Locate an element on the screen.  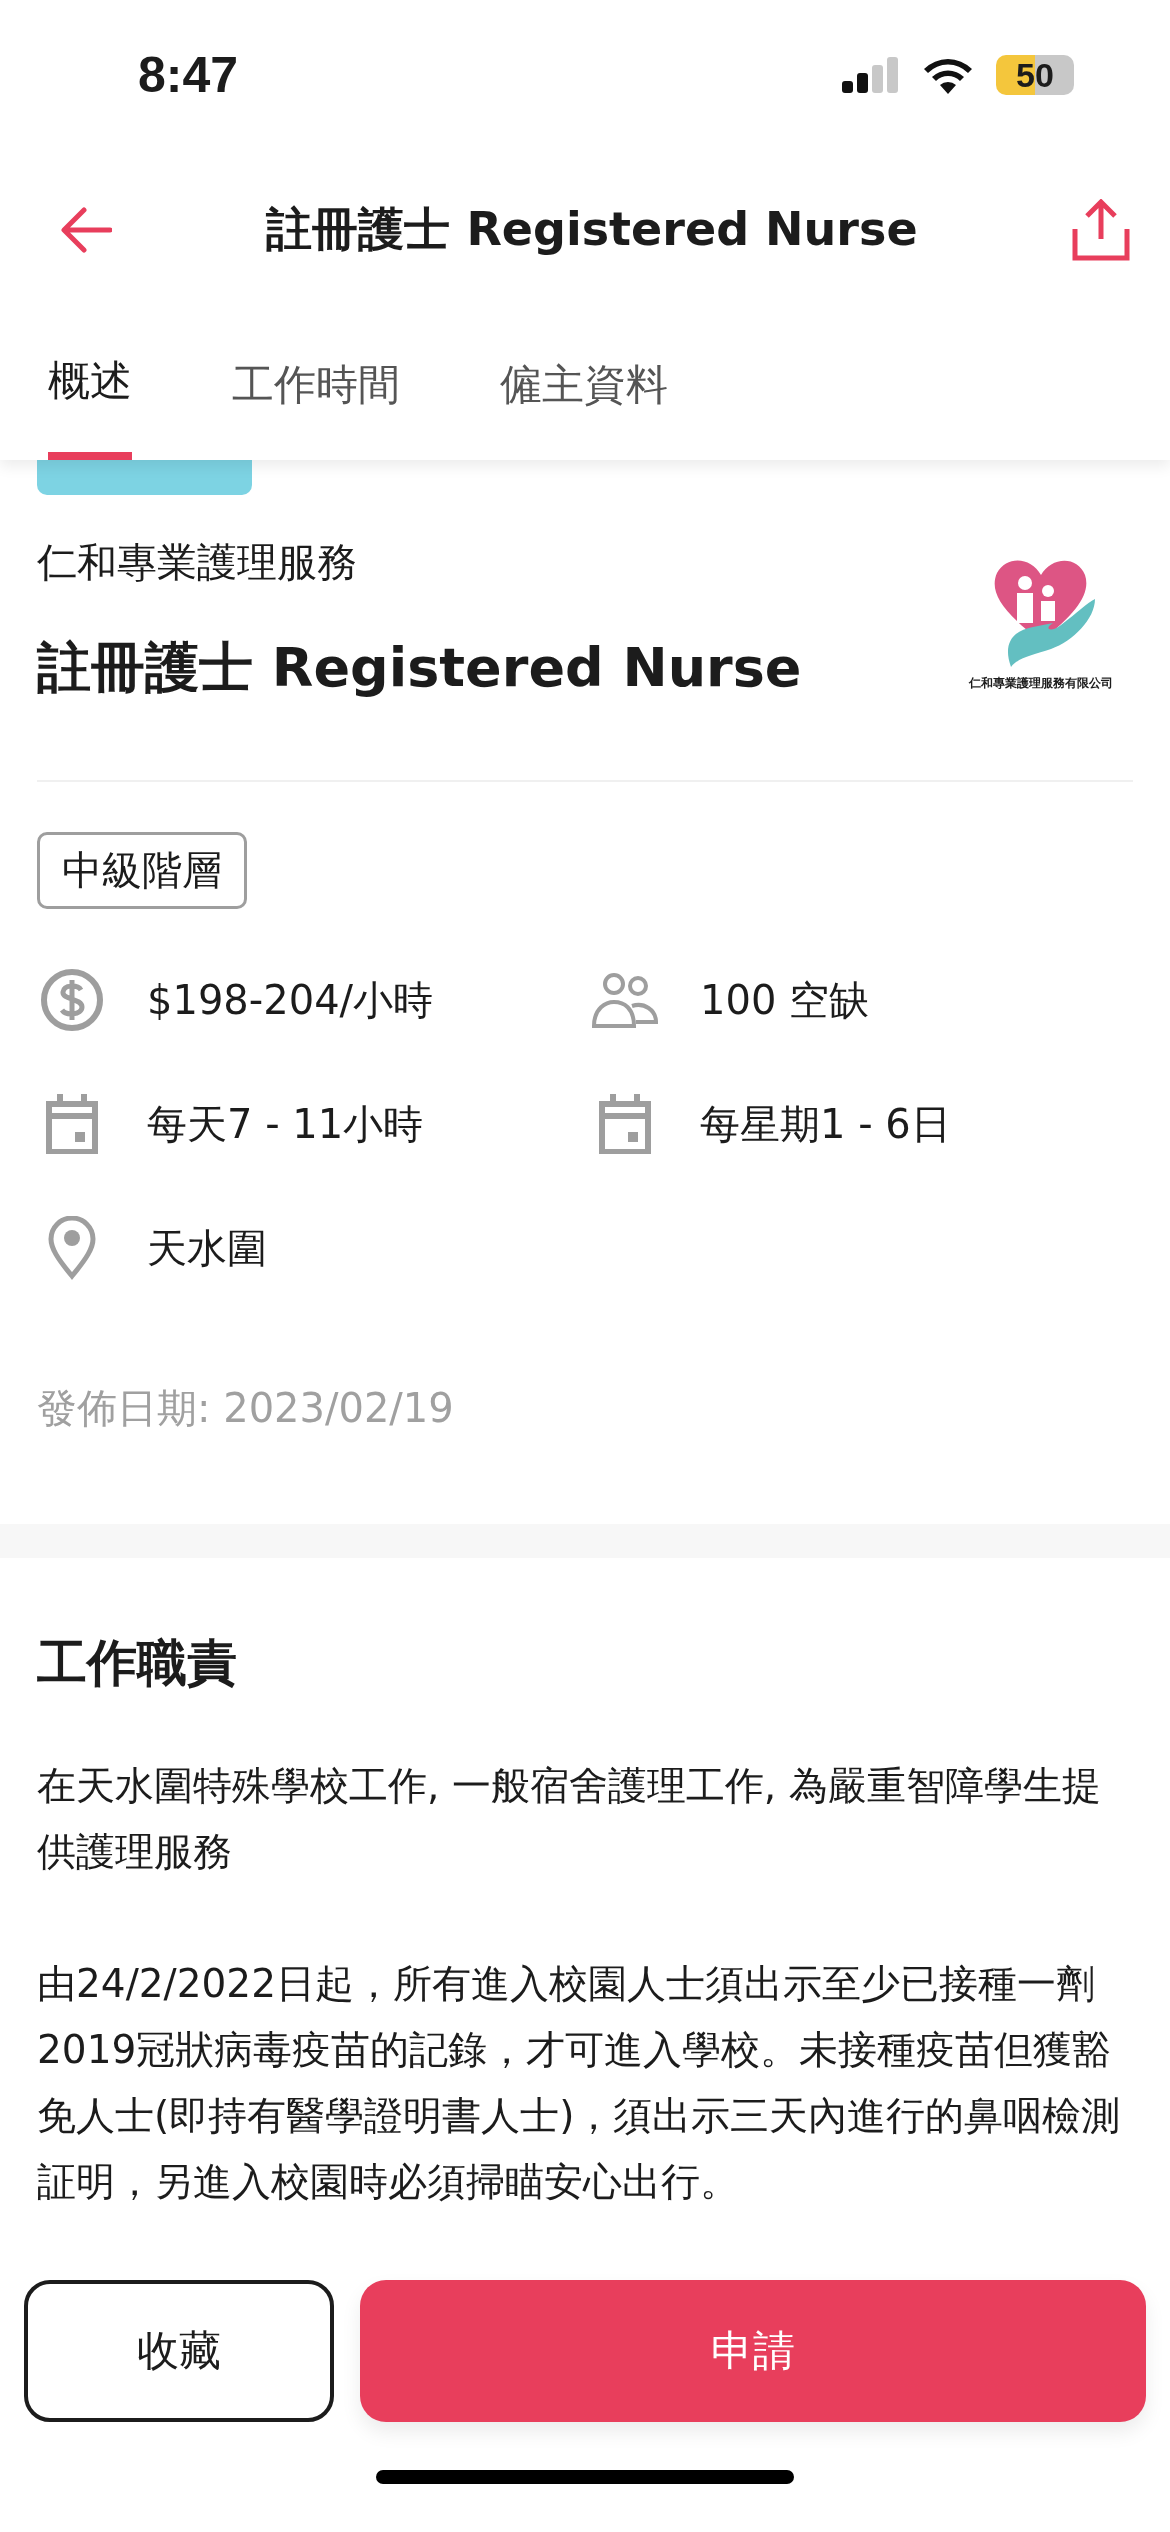
posted-date: 發佈日期: 2023/02/19 is located at coordinates (246, 1408).